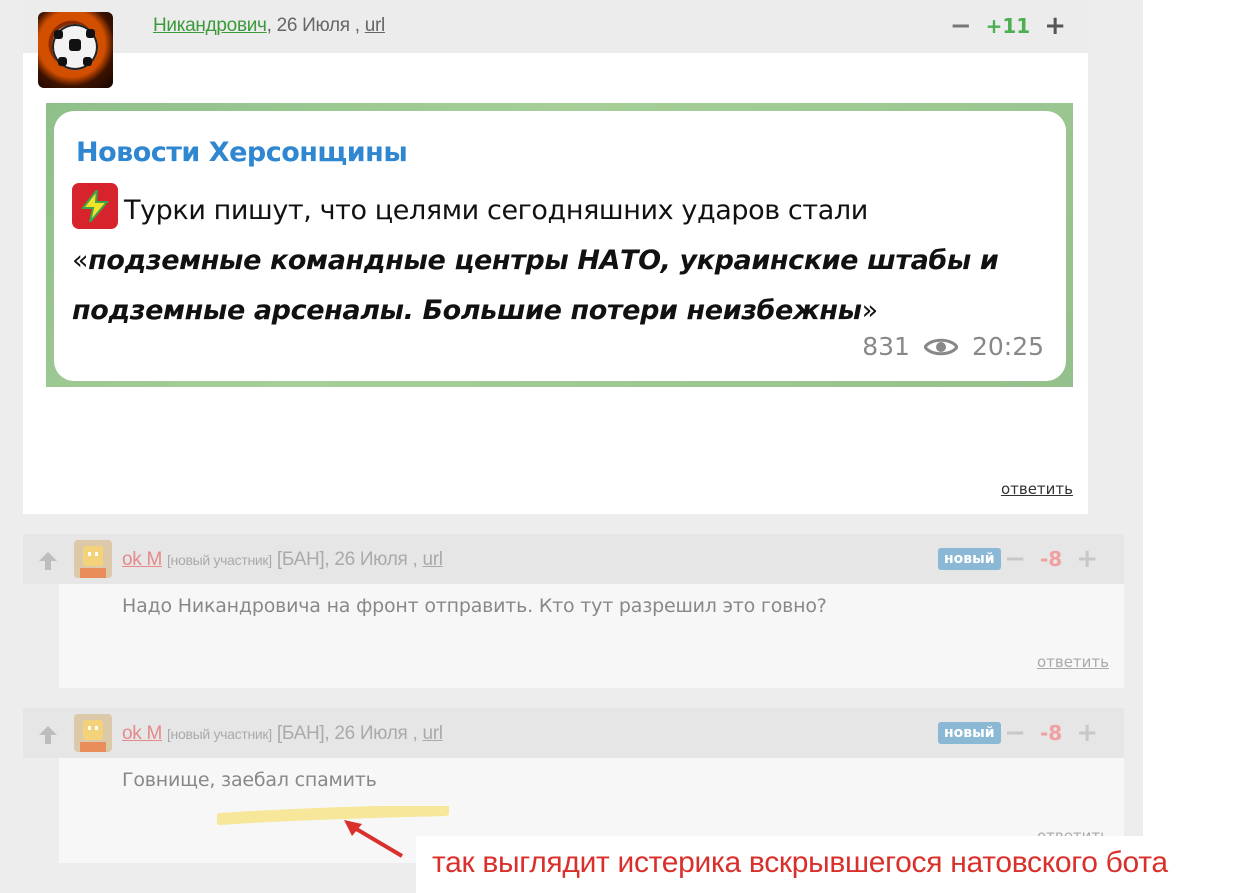 This screenshot has height=893, width=1245. What do you see at coordinates (333, 815) in the screenshot?
I see `highlight-underline` at bounding box center [333, 815].